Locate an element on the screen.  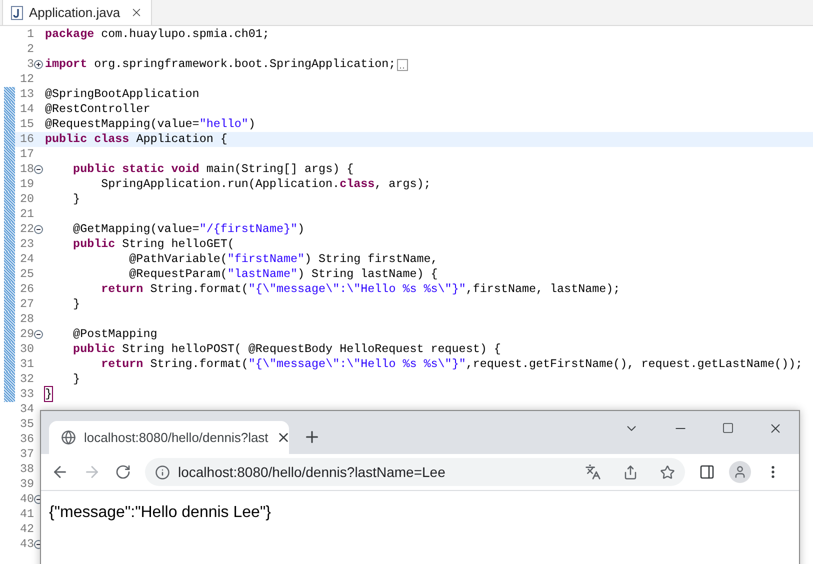
line-number: 40 is located at coordinates (26, 499).